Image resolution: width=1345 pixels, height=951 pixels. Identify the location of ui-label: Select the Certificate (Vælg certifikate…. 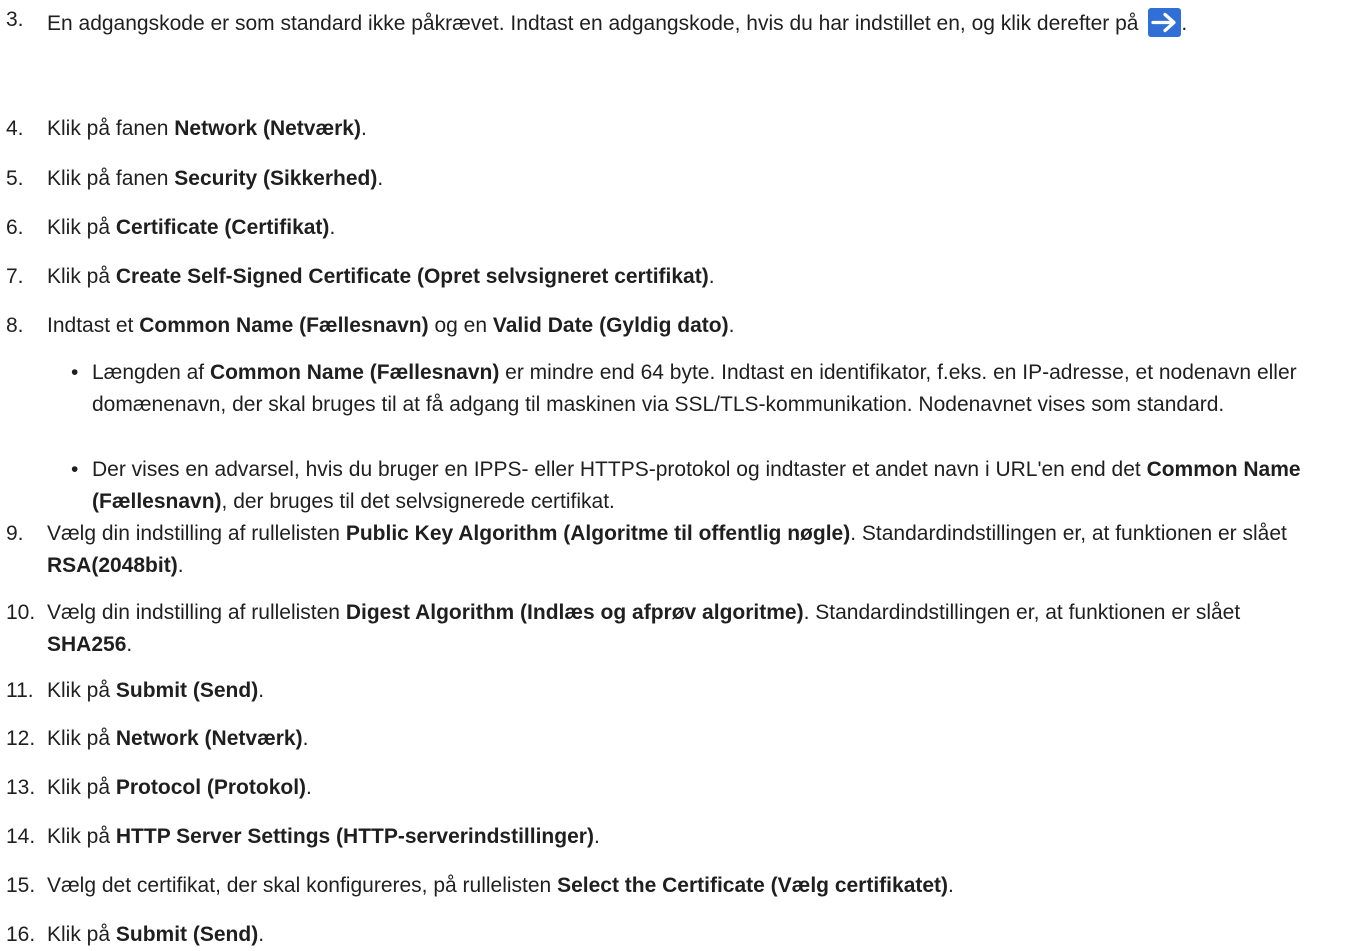
(753, 885).